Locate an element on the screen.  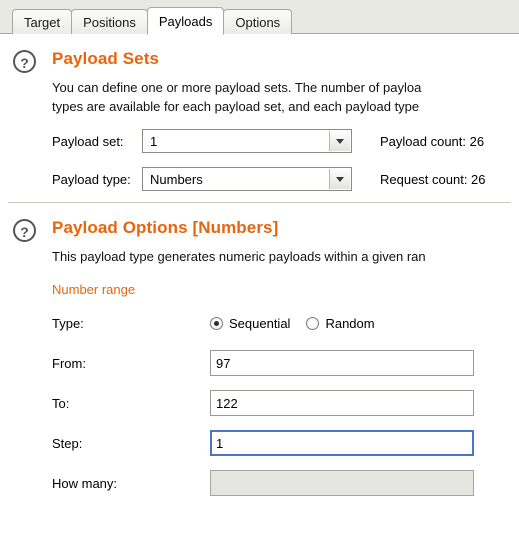
radio-sequential is located at coordinates (216, 323).